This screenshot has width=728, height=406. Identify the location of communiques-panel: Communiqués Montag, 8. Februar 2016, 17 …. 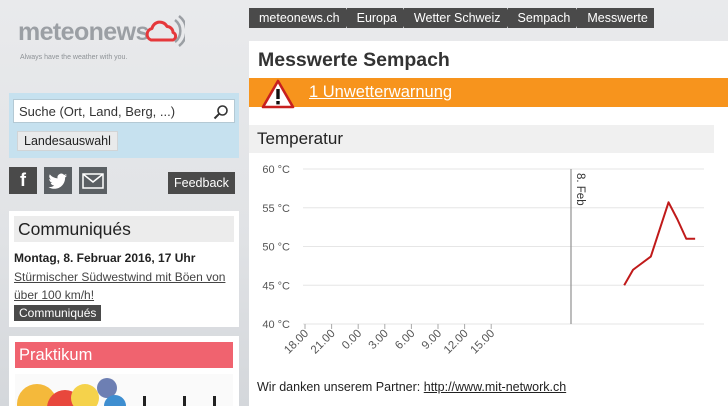
(124, 269).